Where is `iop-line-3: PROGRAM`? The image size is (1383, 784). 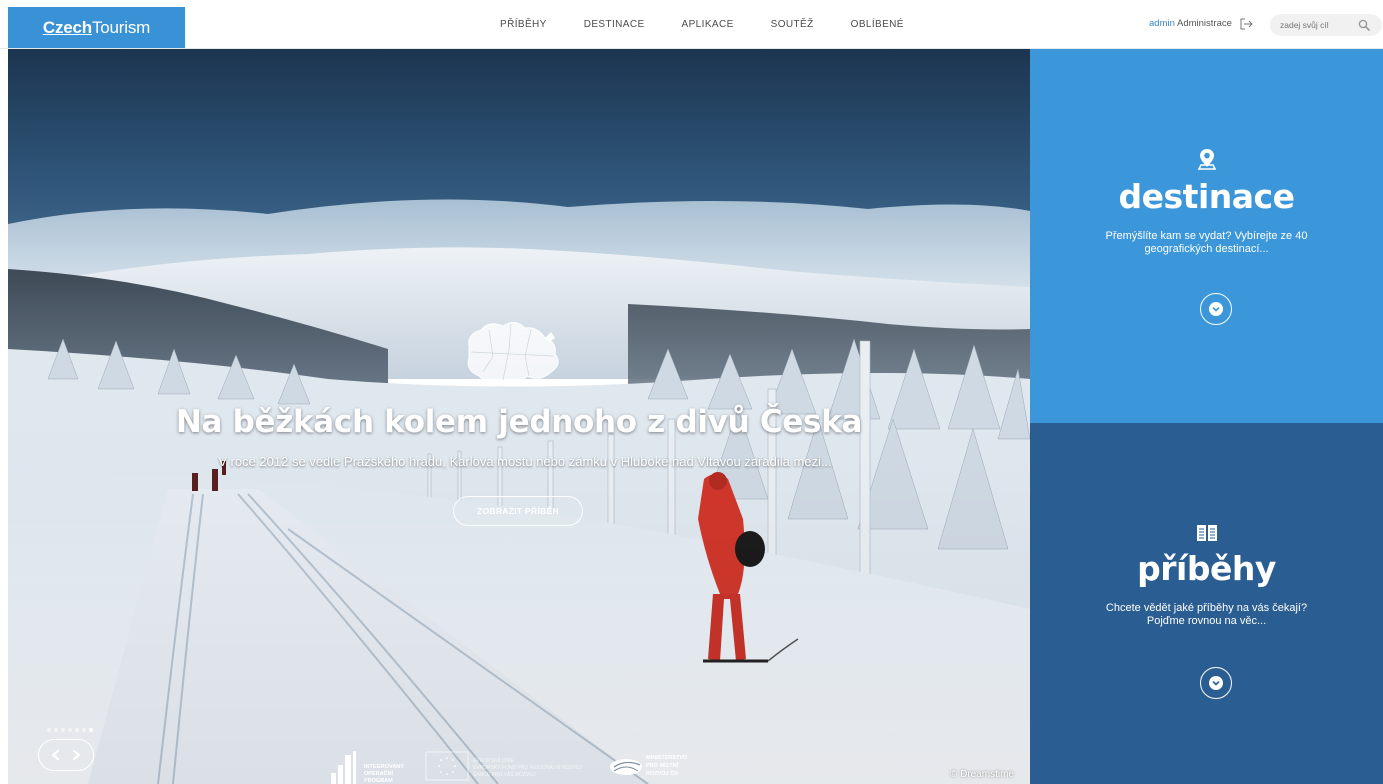 iop-line-3: PROGRAM is located at coordinates (378, 781).